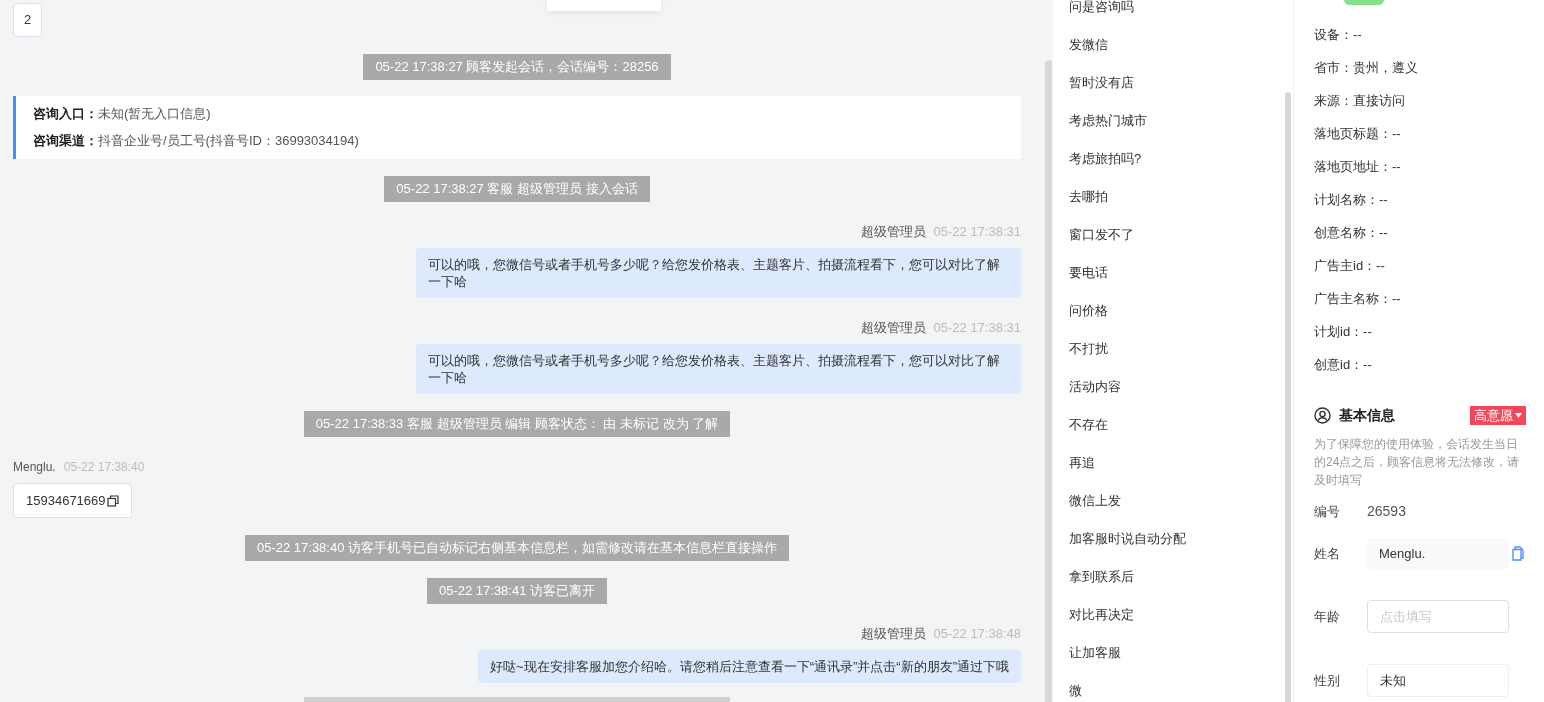  Describe the element at coordinates (1177, 121) in the screenshot. I see `quick-reply-item: 考虑热门城市` at that location.